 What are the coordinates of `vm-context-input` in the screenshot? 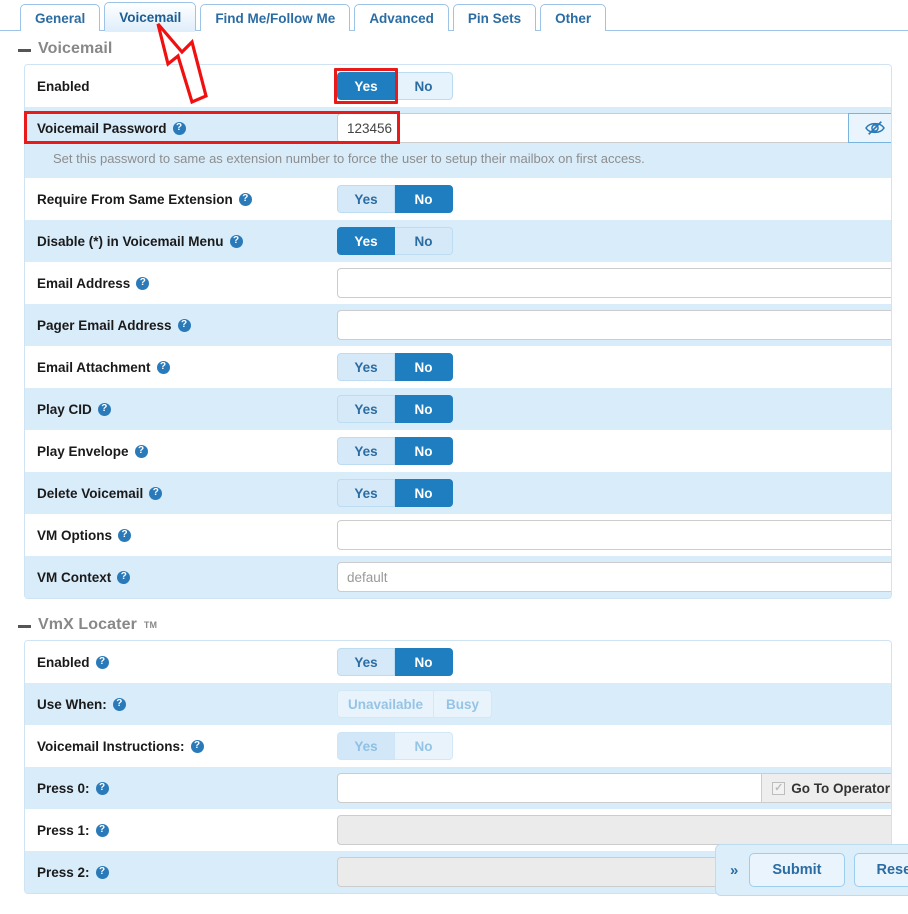 It's located at (614, 577).